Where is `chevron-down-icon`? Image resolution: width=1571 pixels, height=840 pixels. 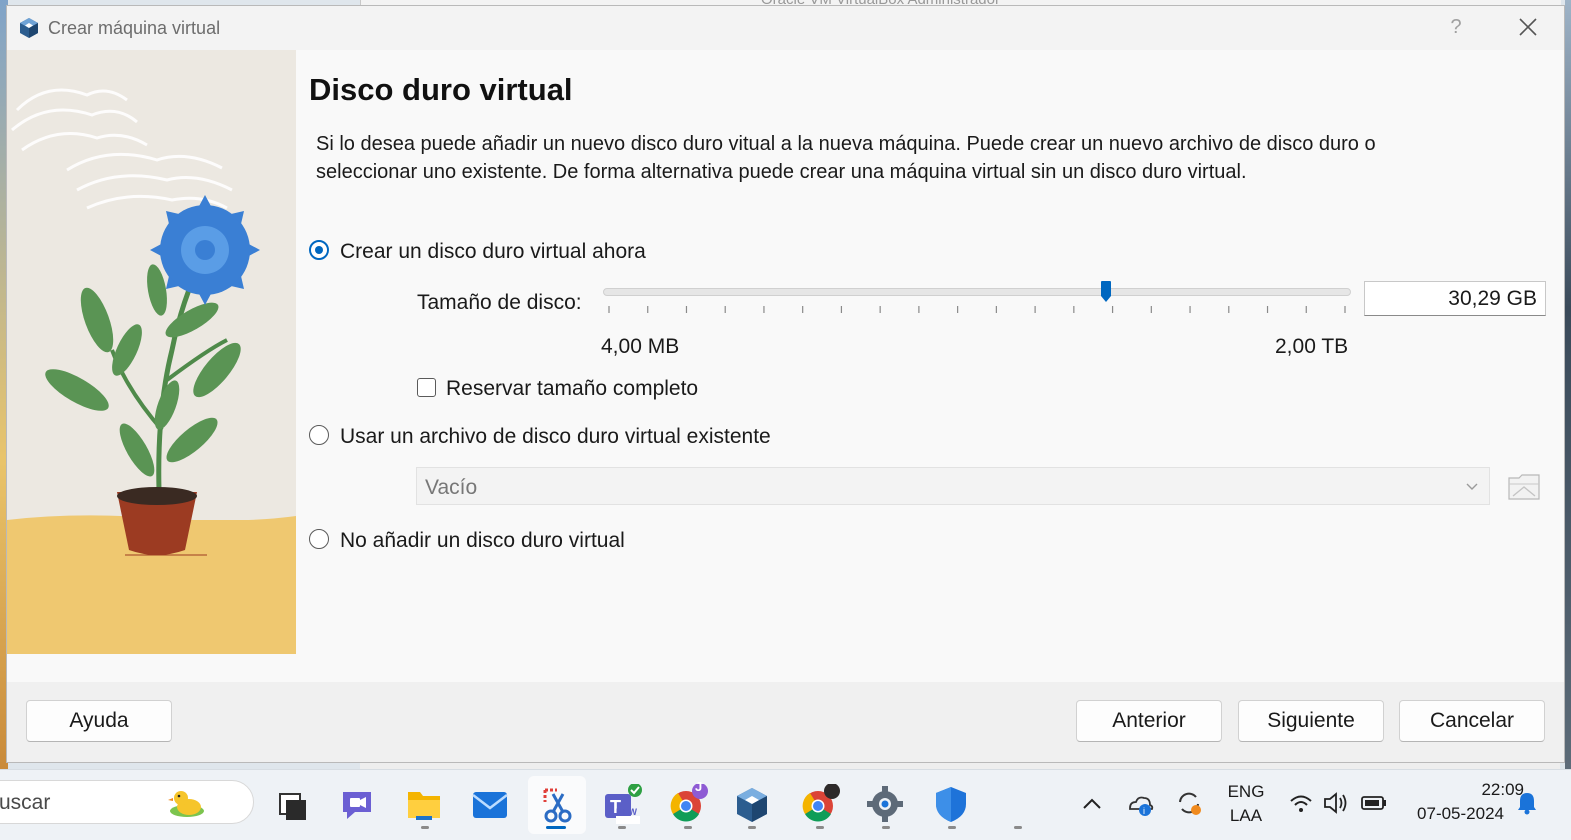 chevron-down-icon is located at coordinates (1472, 486).